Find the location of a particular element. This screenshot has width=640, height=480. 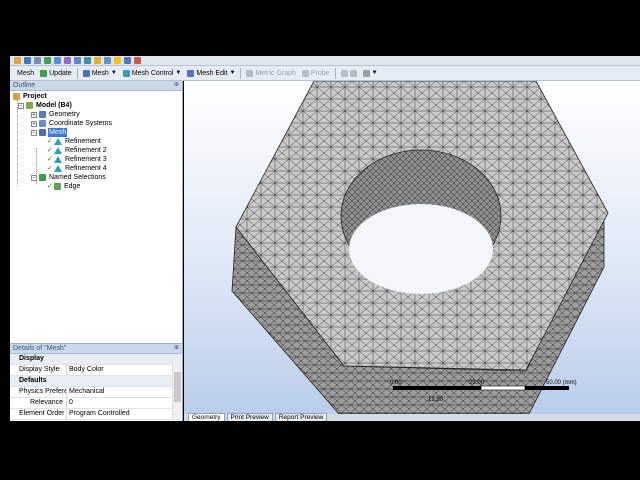

details-row: Relevance 0 is located at coordinates (96, 403).